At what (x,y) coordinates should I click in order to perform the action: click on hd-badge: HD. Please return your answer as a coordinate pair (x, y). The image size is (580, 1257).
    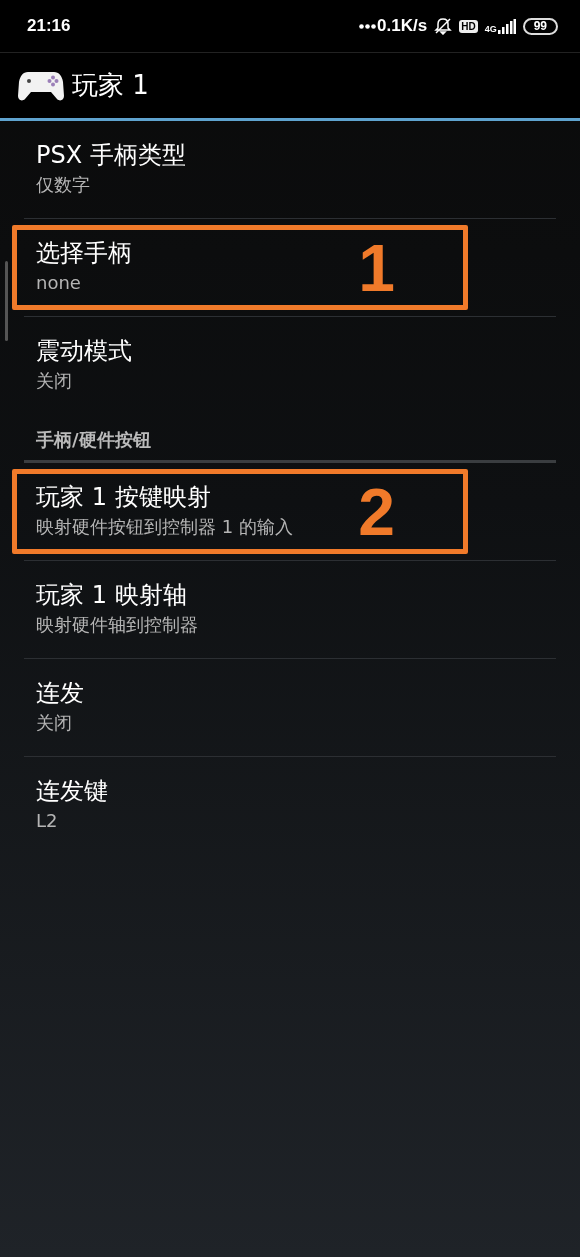
    Looking at the image, I should click on (468, 26).